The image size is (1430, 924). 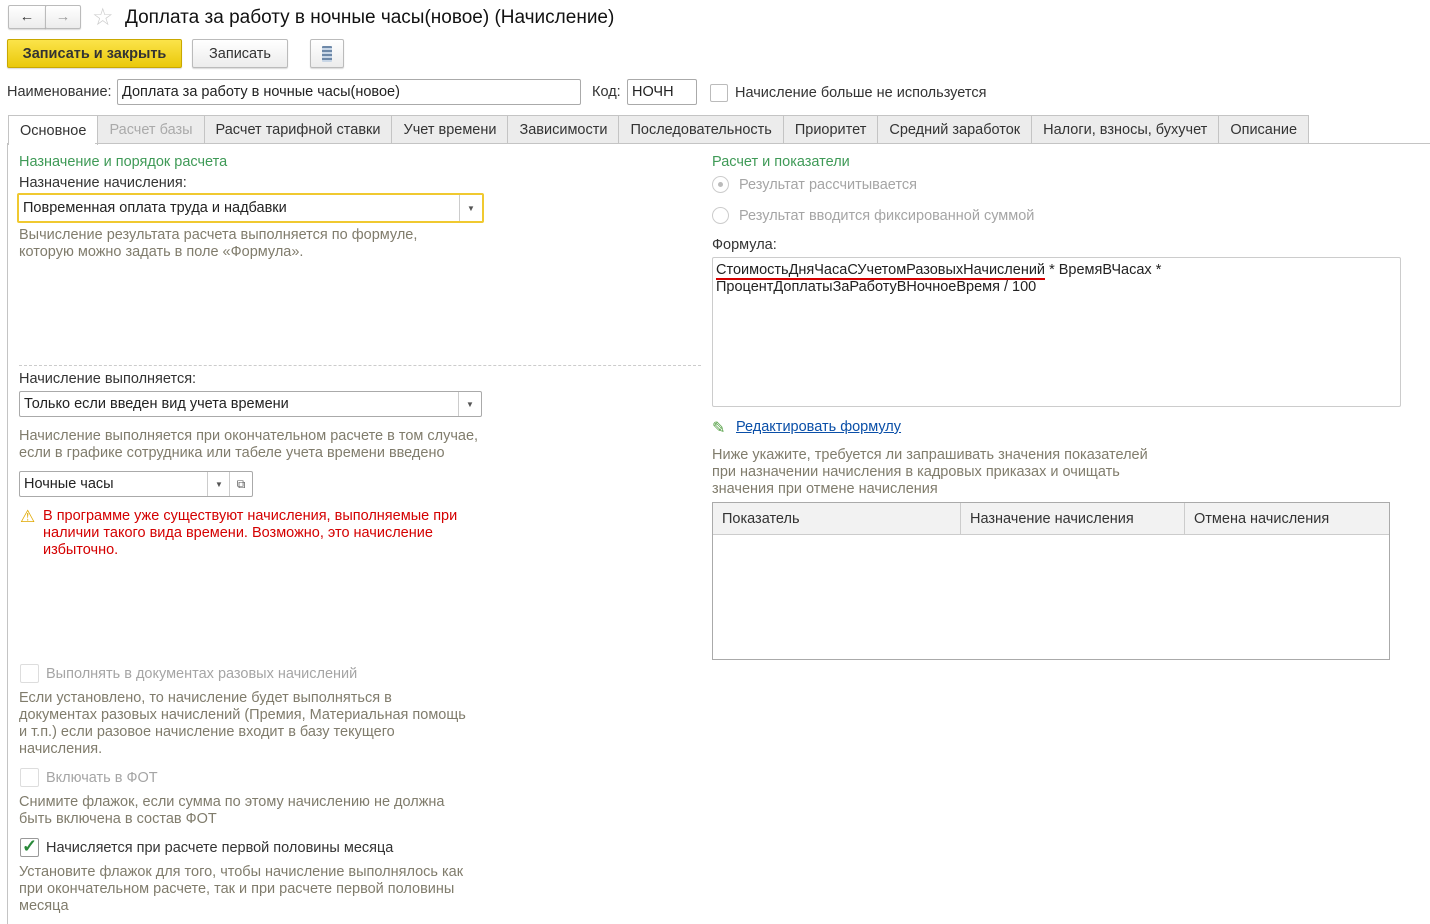 I want to click on section-divider, so click(x=360, y=365).